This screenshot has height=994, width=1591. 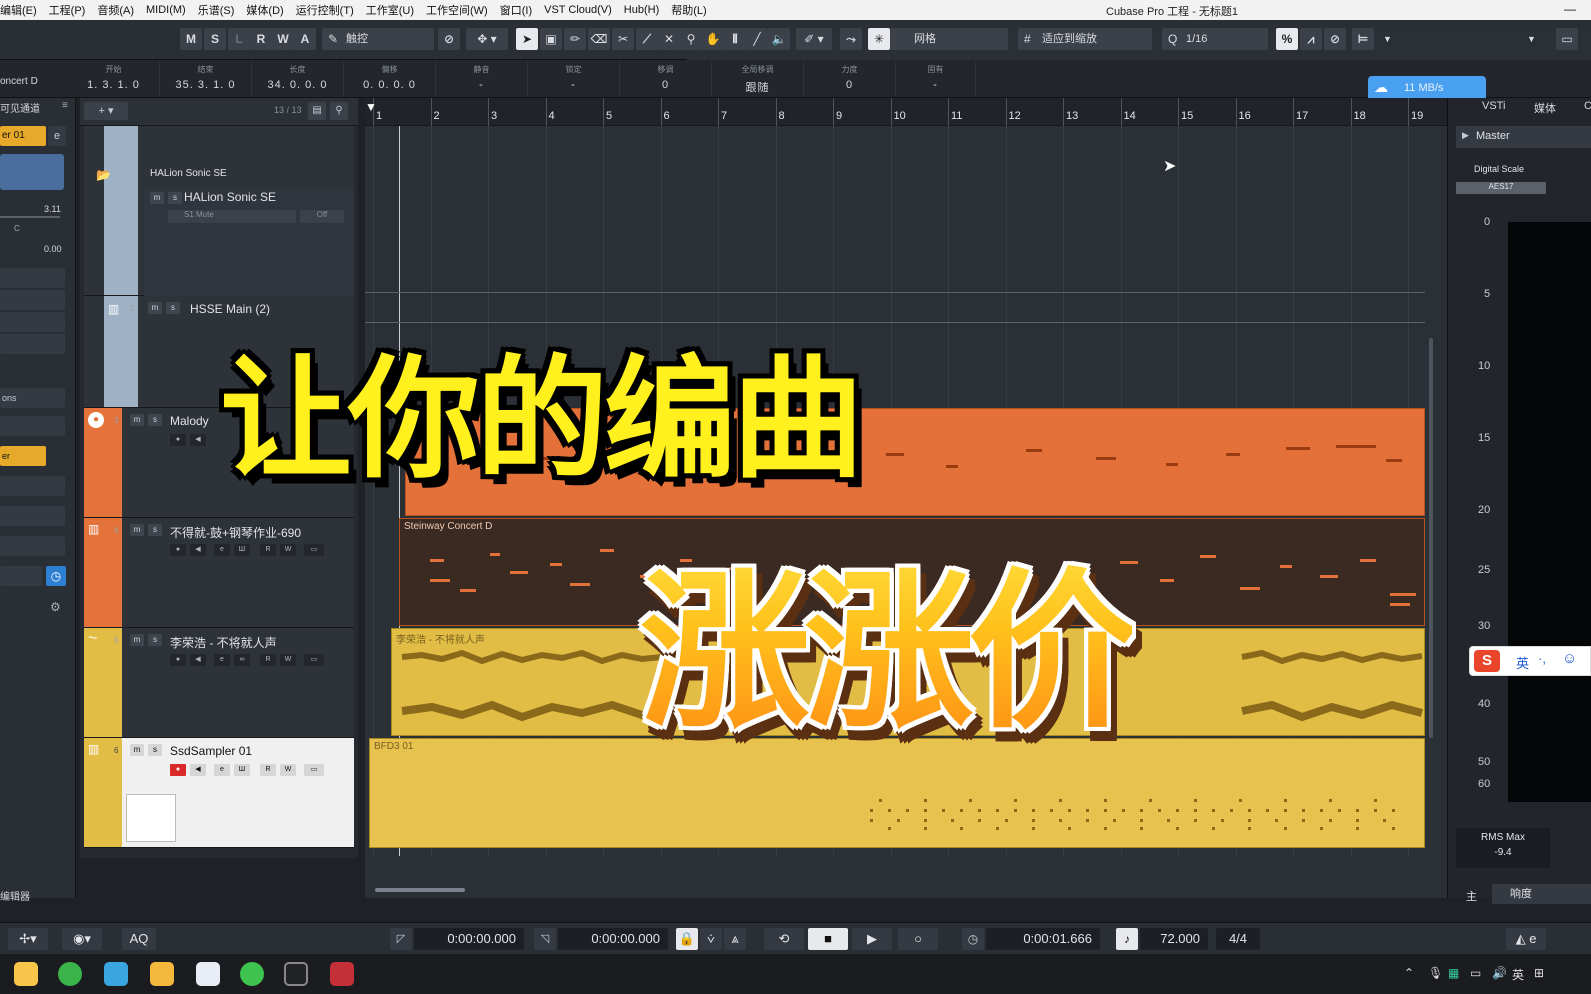 What do you see at coordinates (691, 39) in the screenshot?
I see `zoom-tool-icon: ⚲` at bounding box center [691, 39].